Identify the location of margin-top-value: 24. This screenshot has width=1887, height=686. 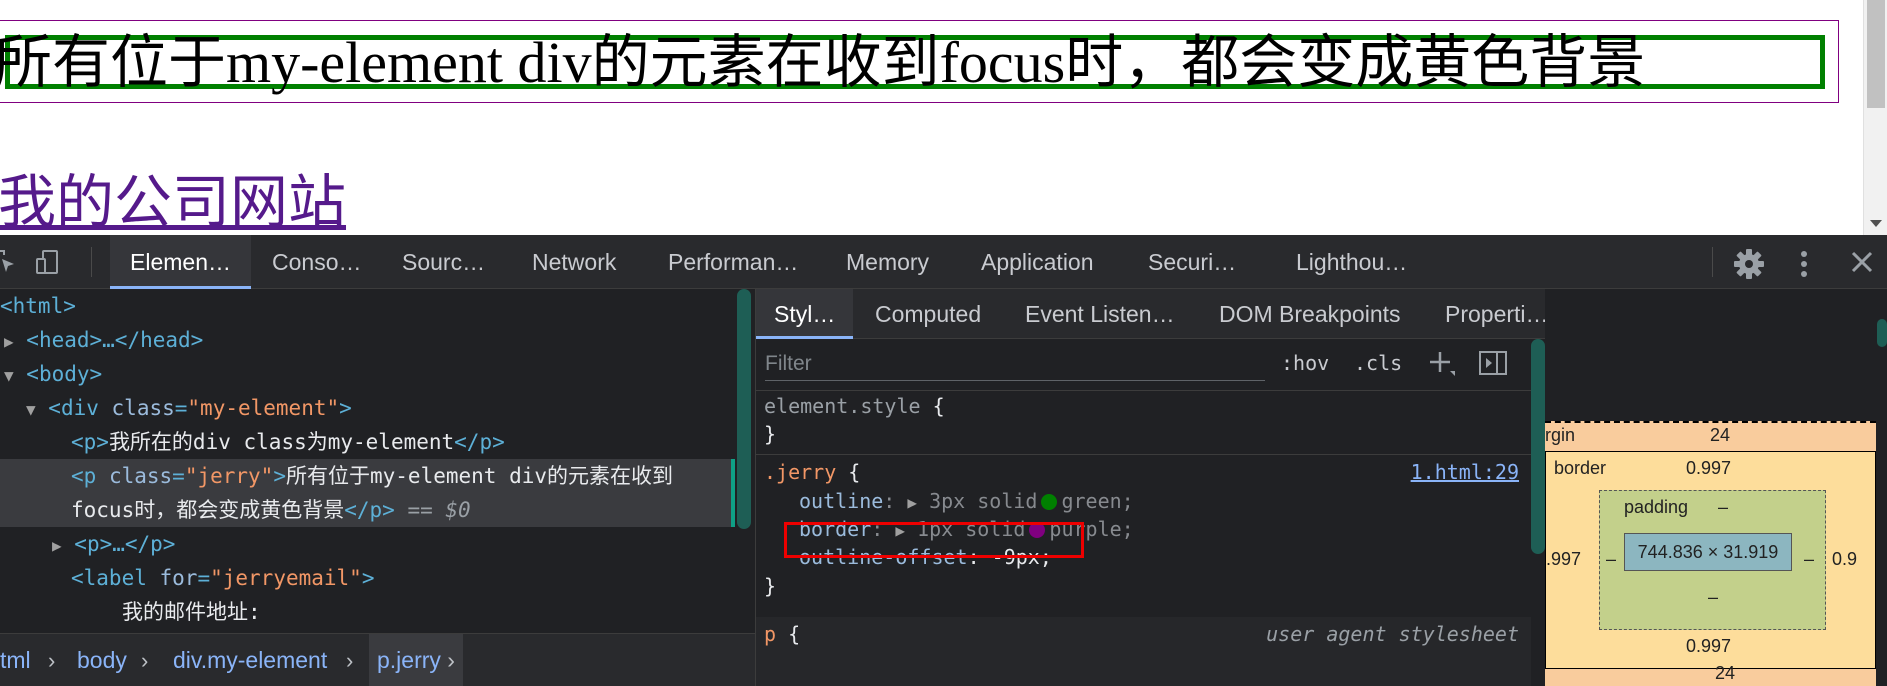
(1720, 435).